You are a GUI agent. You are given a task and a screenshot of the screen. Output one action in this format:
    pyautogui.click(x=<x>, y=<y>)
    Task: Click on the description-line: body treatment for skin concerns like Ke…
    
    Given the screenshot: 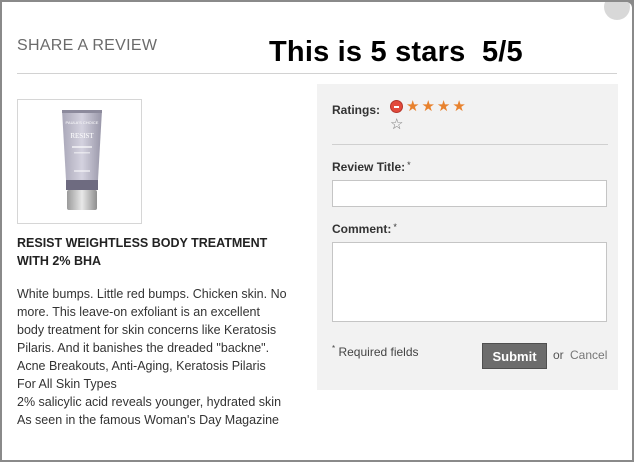 What is the action you would take?
    pyautogui.click(x=147, y=330)
    